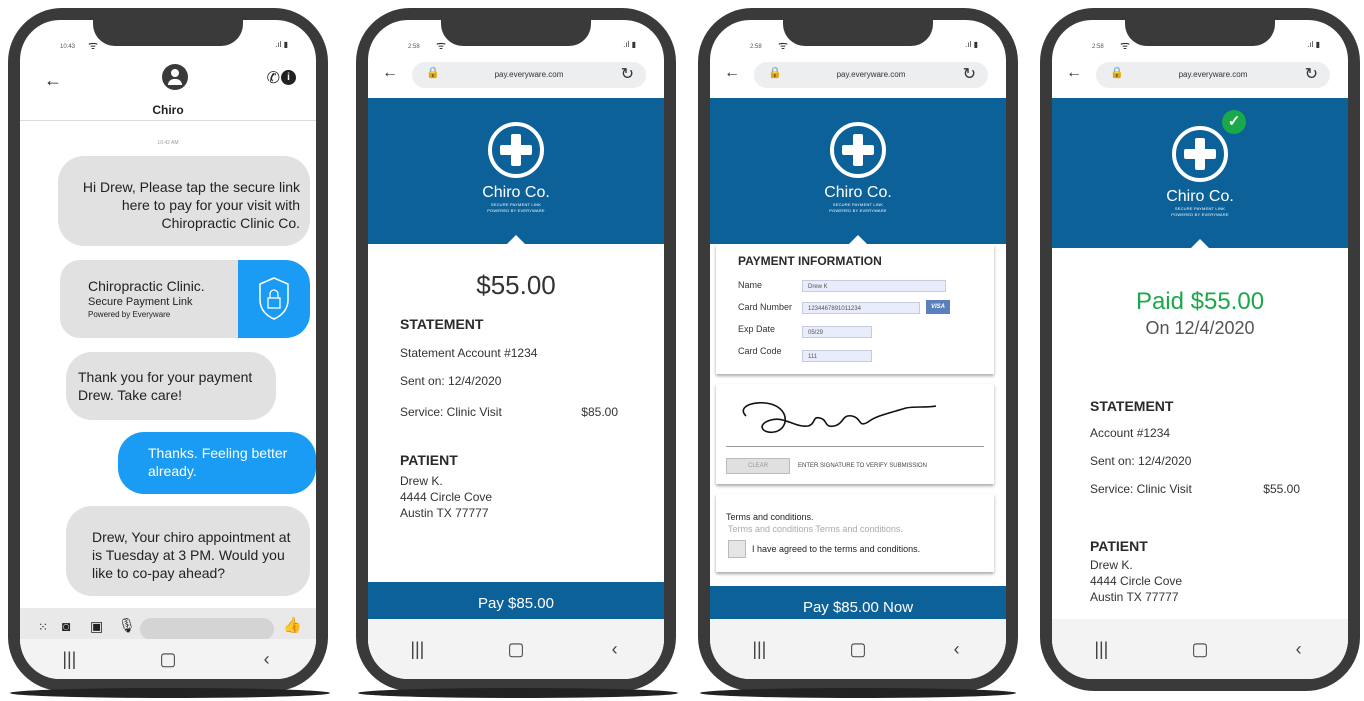  What do you see at coordinates (760, 351) in the screenshot?
I see `card-code-label: Card Code` at bounding box center [760, 351].